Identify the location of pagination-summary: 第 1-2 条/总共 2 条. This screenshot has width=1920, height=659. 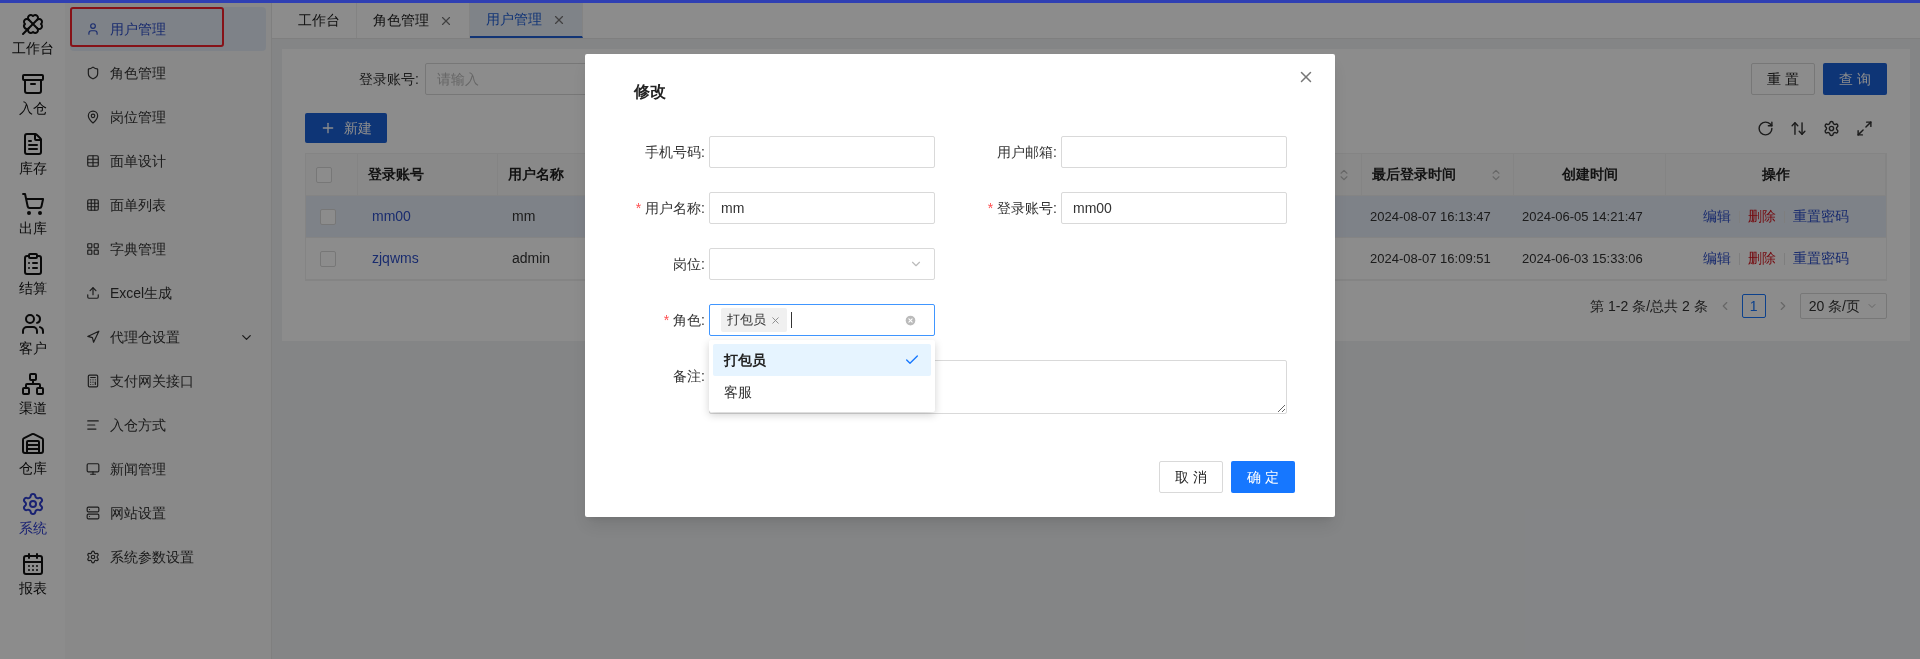
(1649, 306).